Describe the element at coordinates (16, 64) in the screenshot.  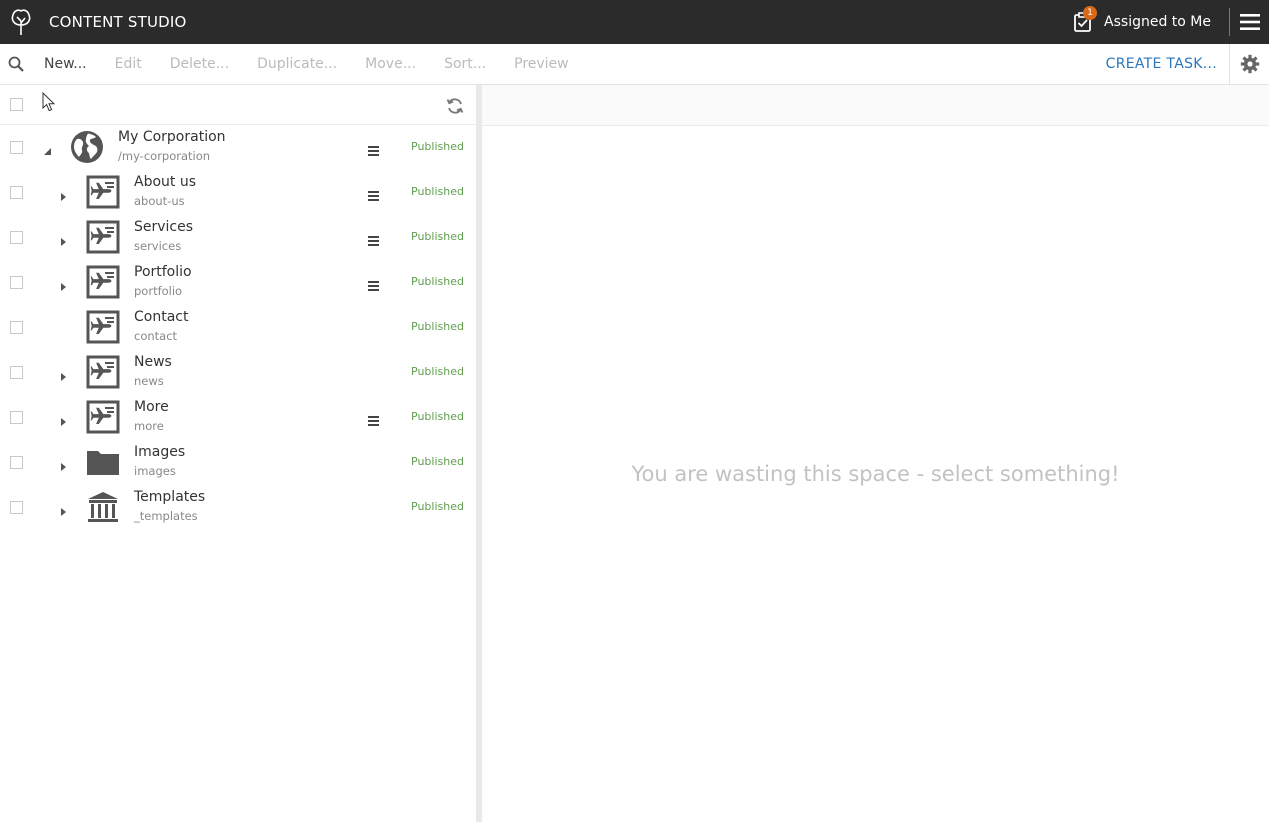
I see `search-icon` at that location.